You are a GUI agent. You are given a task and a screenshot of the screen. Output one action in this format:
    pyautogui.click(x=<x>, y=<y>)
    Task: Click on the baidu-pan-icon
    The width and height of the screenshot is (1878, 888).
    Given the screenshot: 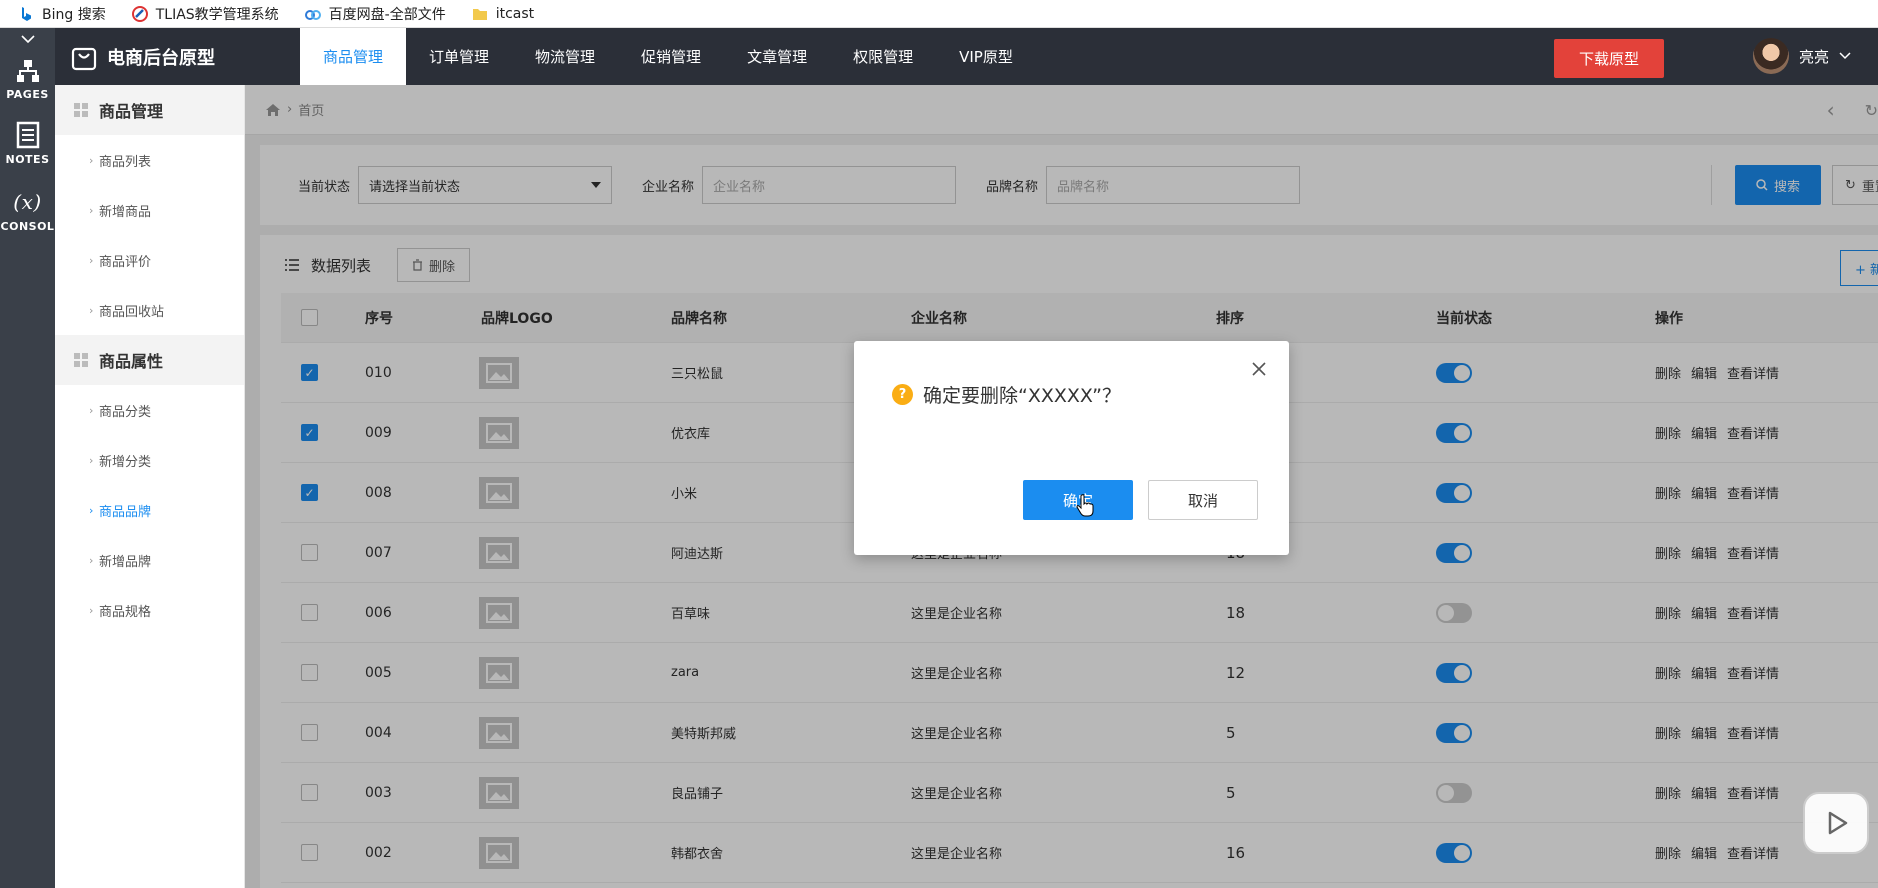 What is the action you would take?
    pyautogui.click(x=312, y=14)
    